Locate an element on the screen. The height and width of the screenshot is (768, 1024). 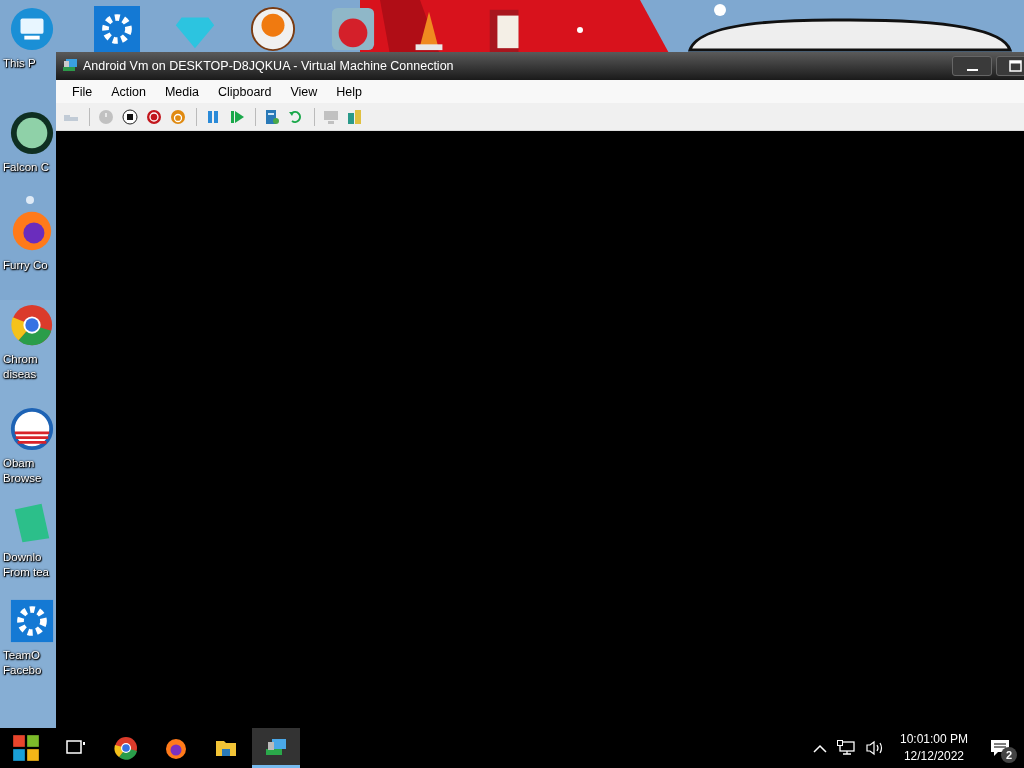
icon-label: Chrom diseas is located at coordinates (21, 367).